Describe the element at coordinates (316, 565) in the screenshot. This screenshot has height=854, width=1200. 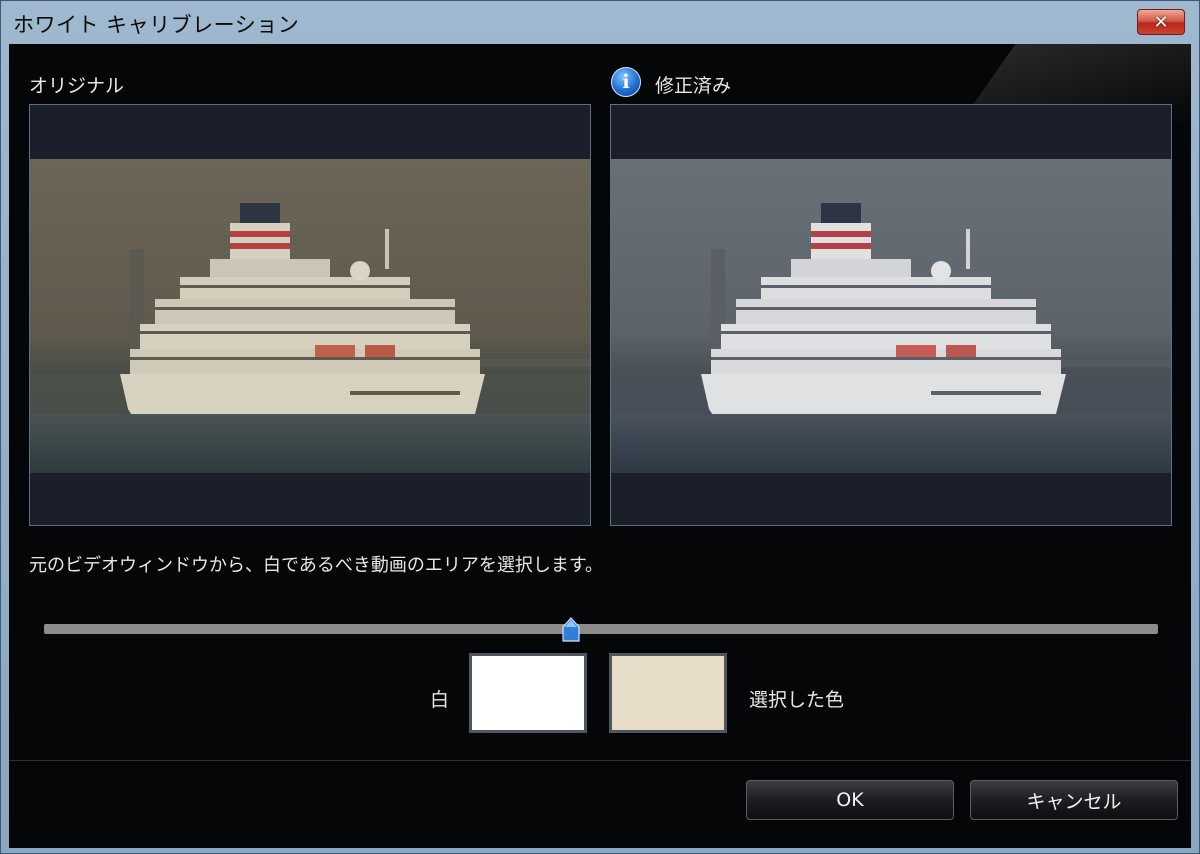
I see `instruction-text: 元のビデオウィンドウから、白であるべき動画のエリアを選択します。` at that location.